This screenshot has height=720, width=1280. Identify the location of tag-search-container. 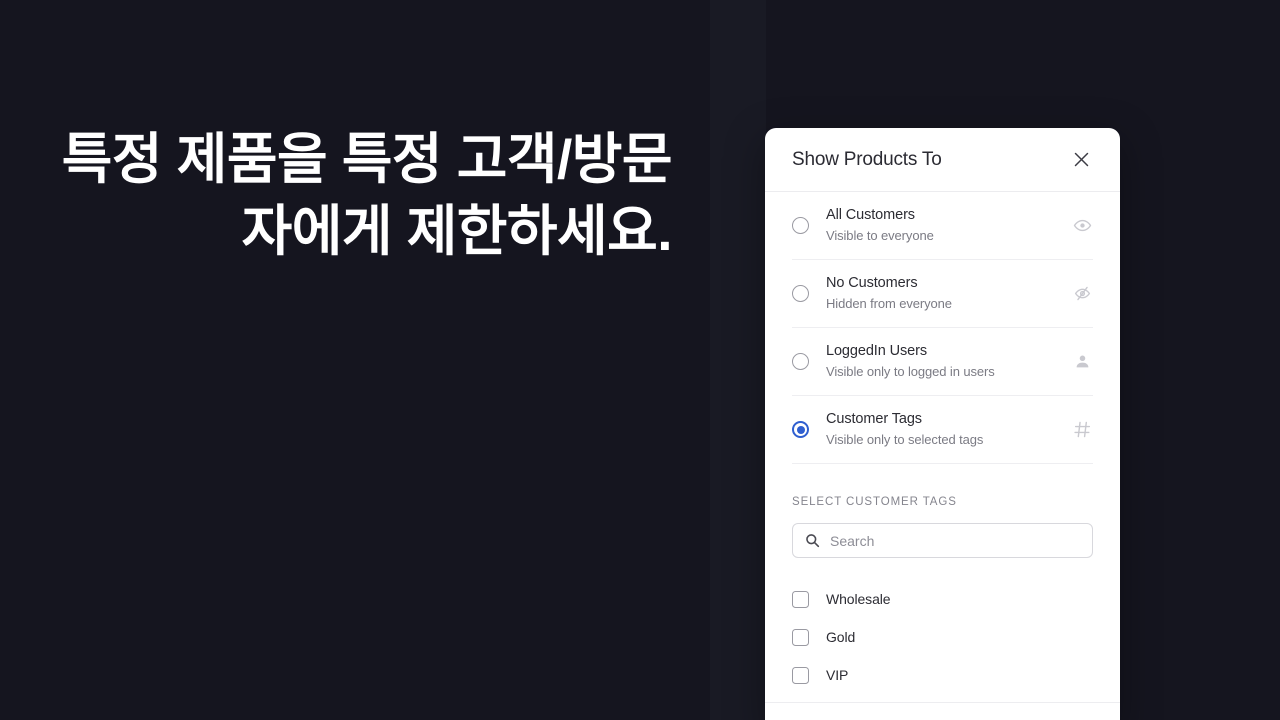
(942, 540).